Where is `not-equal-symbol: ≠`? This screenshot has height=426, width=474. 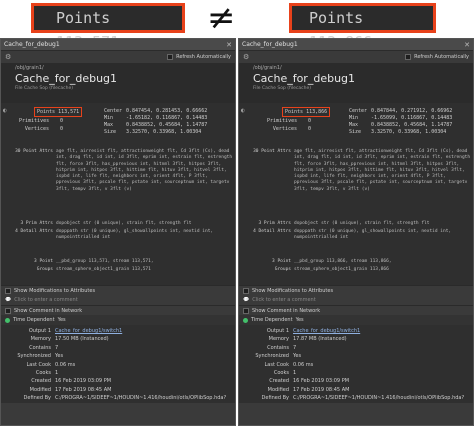 not-equal-symbol: ≠ is located at coordinates (221, 19).